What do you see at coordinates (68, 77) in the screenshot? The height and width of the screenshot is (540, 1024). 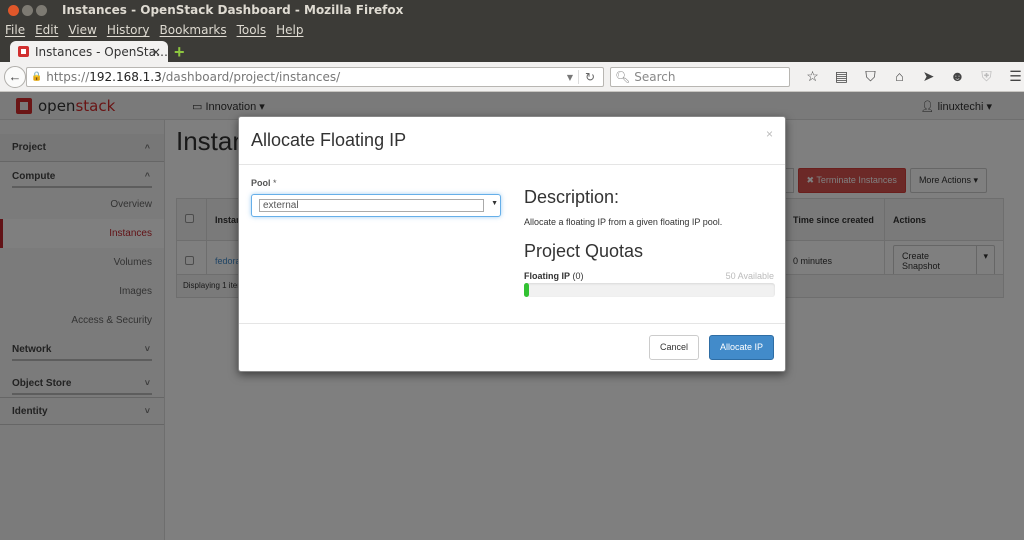 I see `url-prefix: https://` at bounding box center [68, 77].